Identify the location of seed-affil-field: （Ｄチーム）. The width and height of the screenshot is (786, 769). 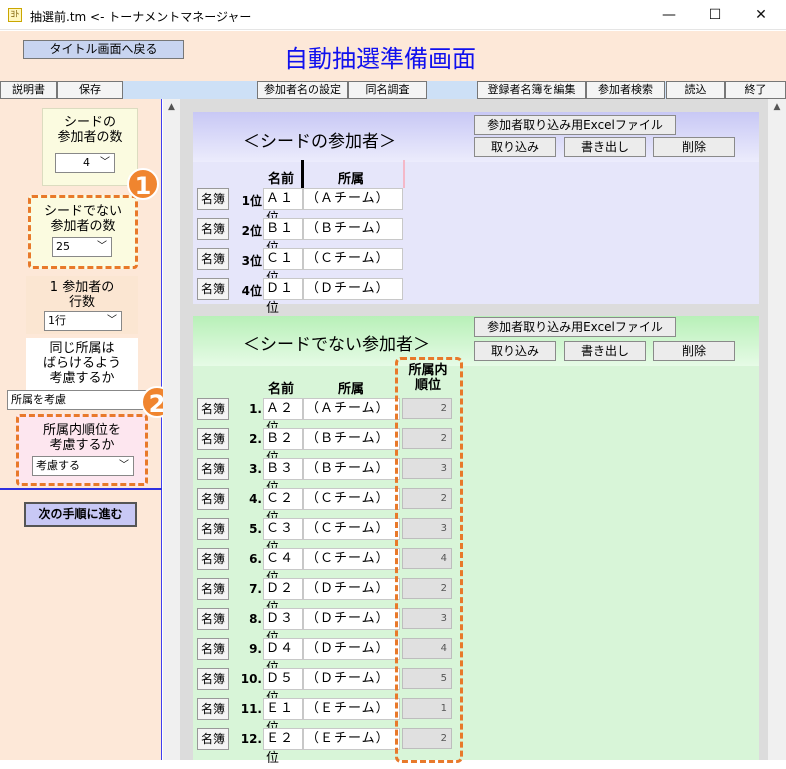
(353, 289).